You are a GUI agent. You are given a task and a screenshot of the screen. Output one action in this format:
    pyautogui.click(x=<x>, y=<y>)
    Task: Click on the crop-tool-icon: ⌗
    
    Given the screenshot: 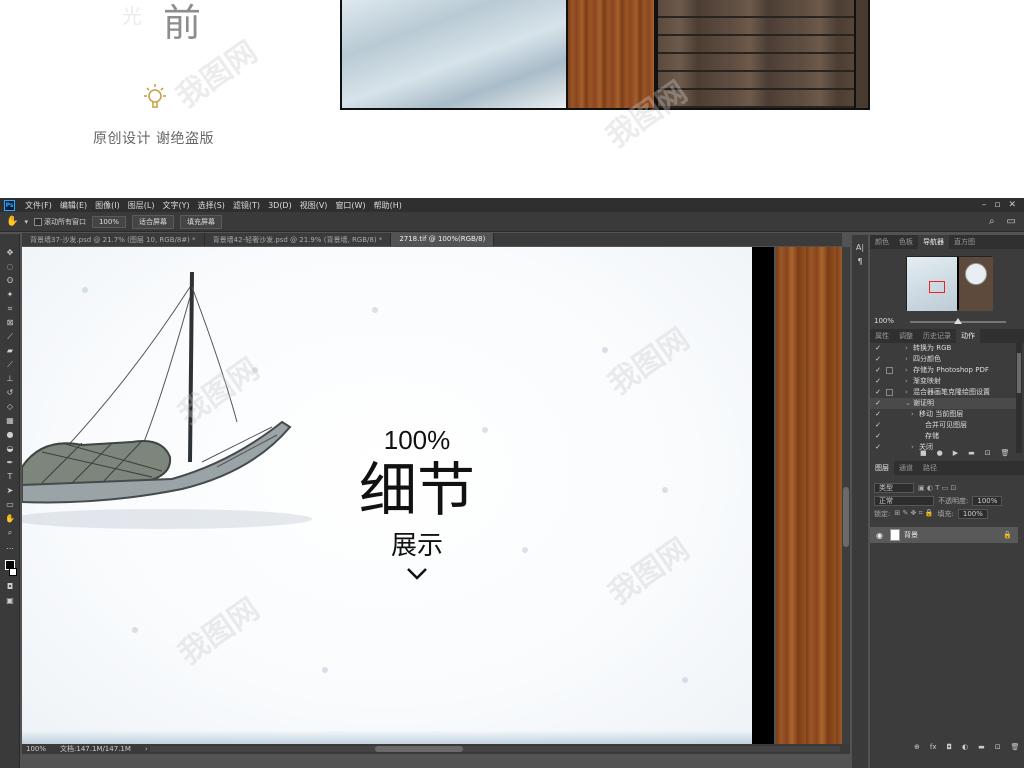 What is the action you would take?
    pyautogui.click(x=10, y=309)
    